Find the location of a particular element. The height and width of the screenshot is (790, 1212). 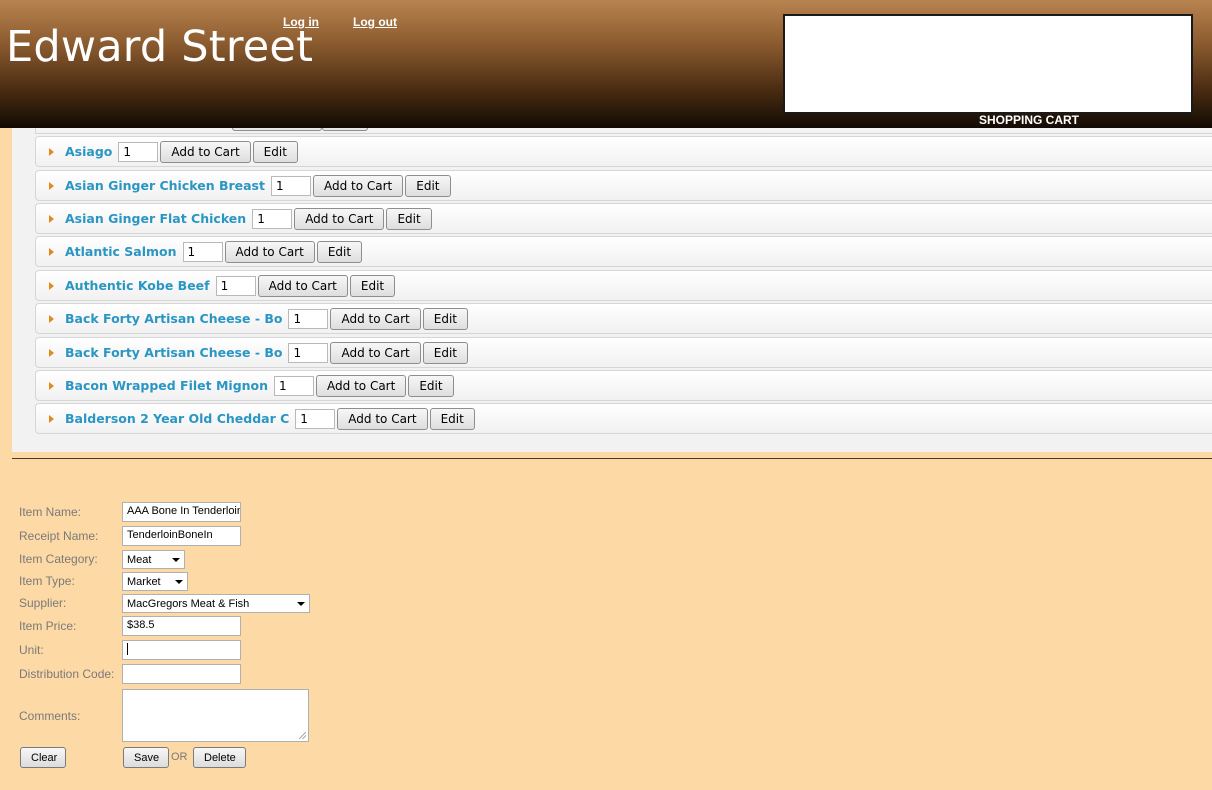

item-price-label: Item Price: is located at coordinates (48, 626).